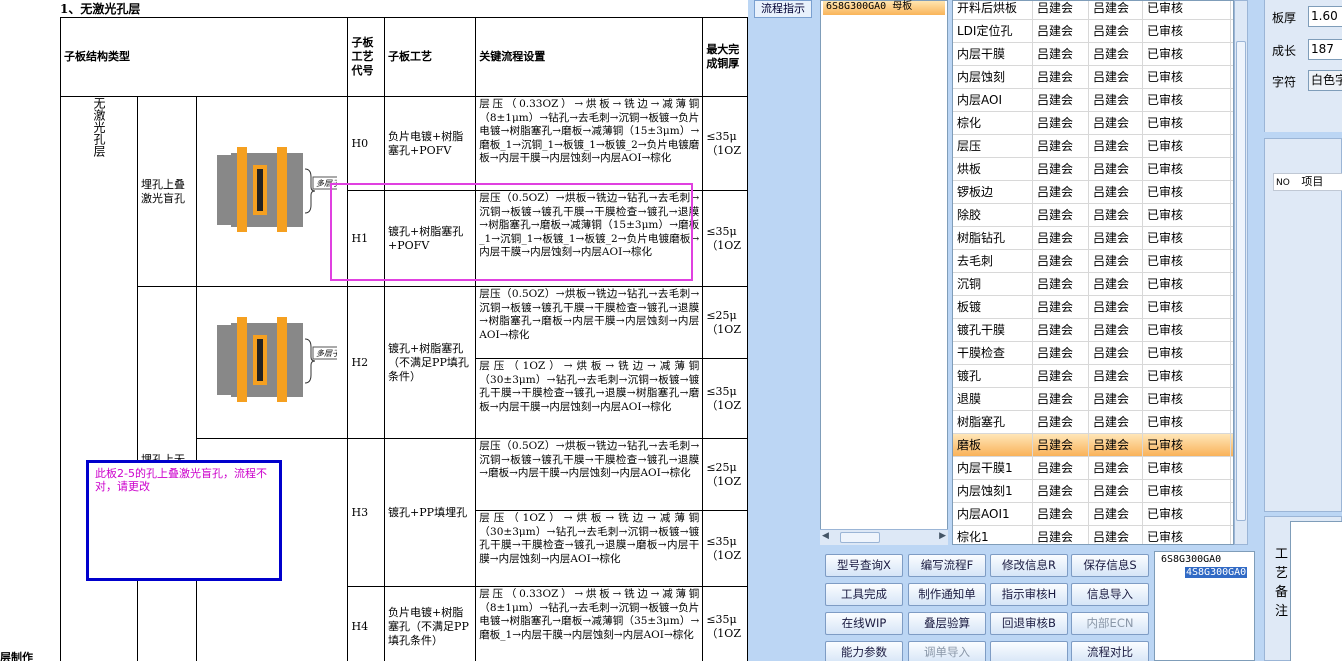 Image resolution: width=1342 pixels, height=661 pixels. What do you see at coordinates (993, 307) in the screenshot?
I see `step-name-cell: 板镀` at bounding box center [993, 307].